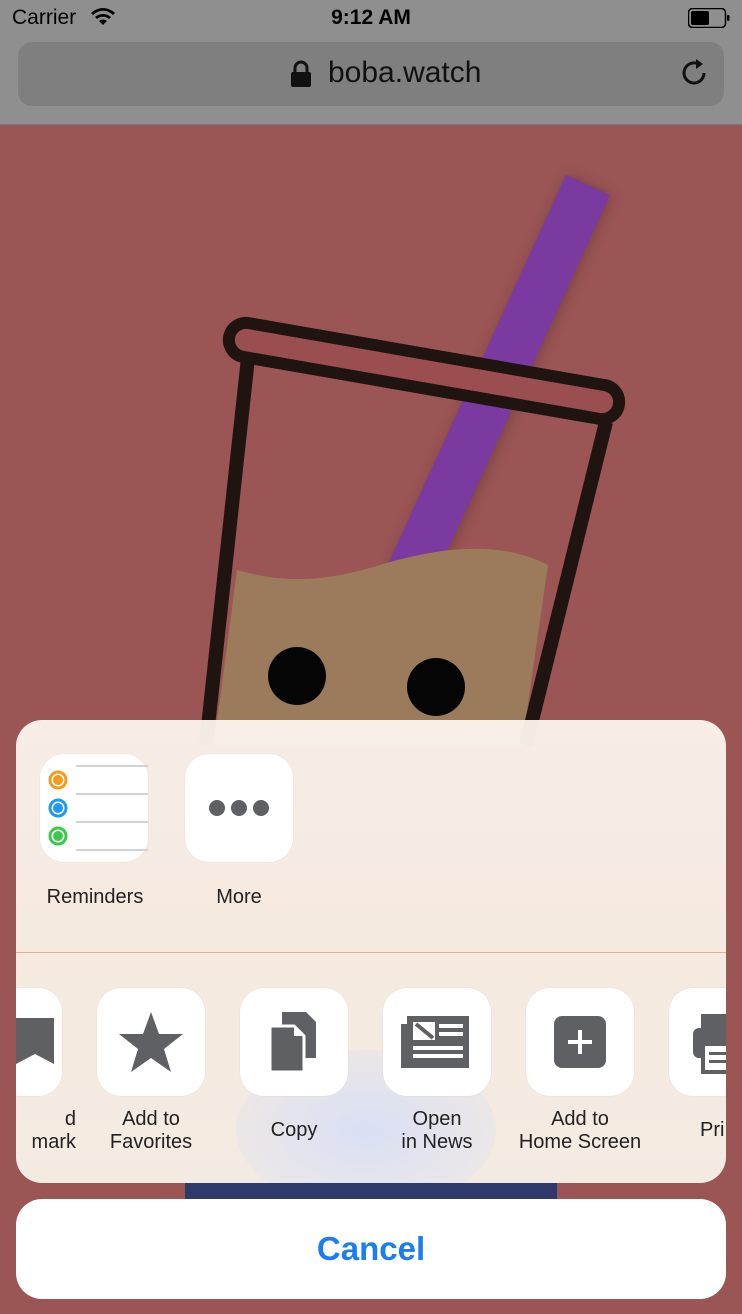 The width and height of the screenshot is (742, 1314). What do you see at coordinates (239, 808) in the screenshot?
I see `more-icon` at bounding box center [239, 808].